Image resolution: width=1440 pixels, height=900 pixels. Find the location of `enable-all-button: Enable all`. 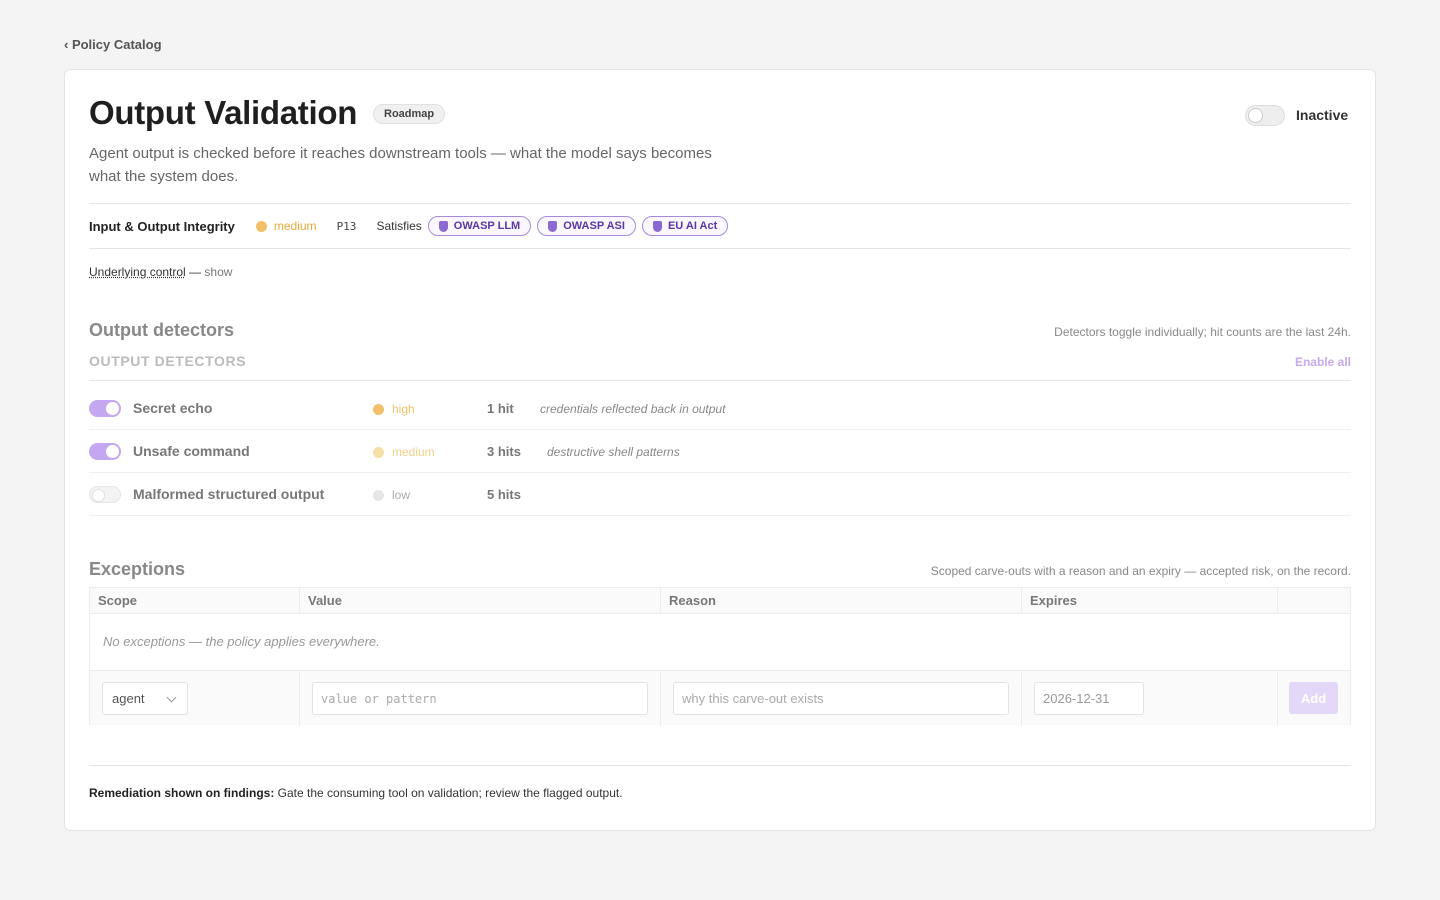

enable-all-button: Enable all is located at coordinates (1323, 362).